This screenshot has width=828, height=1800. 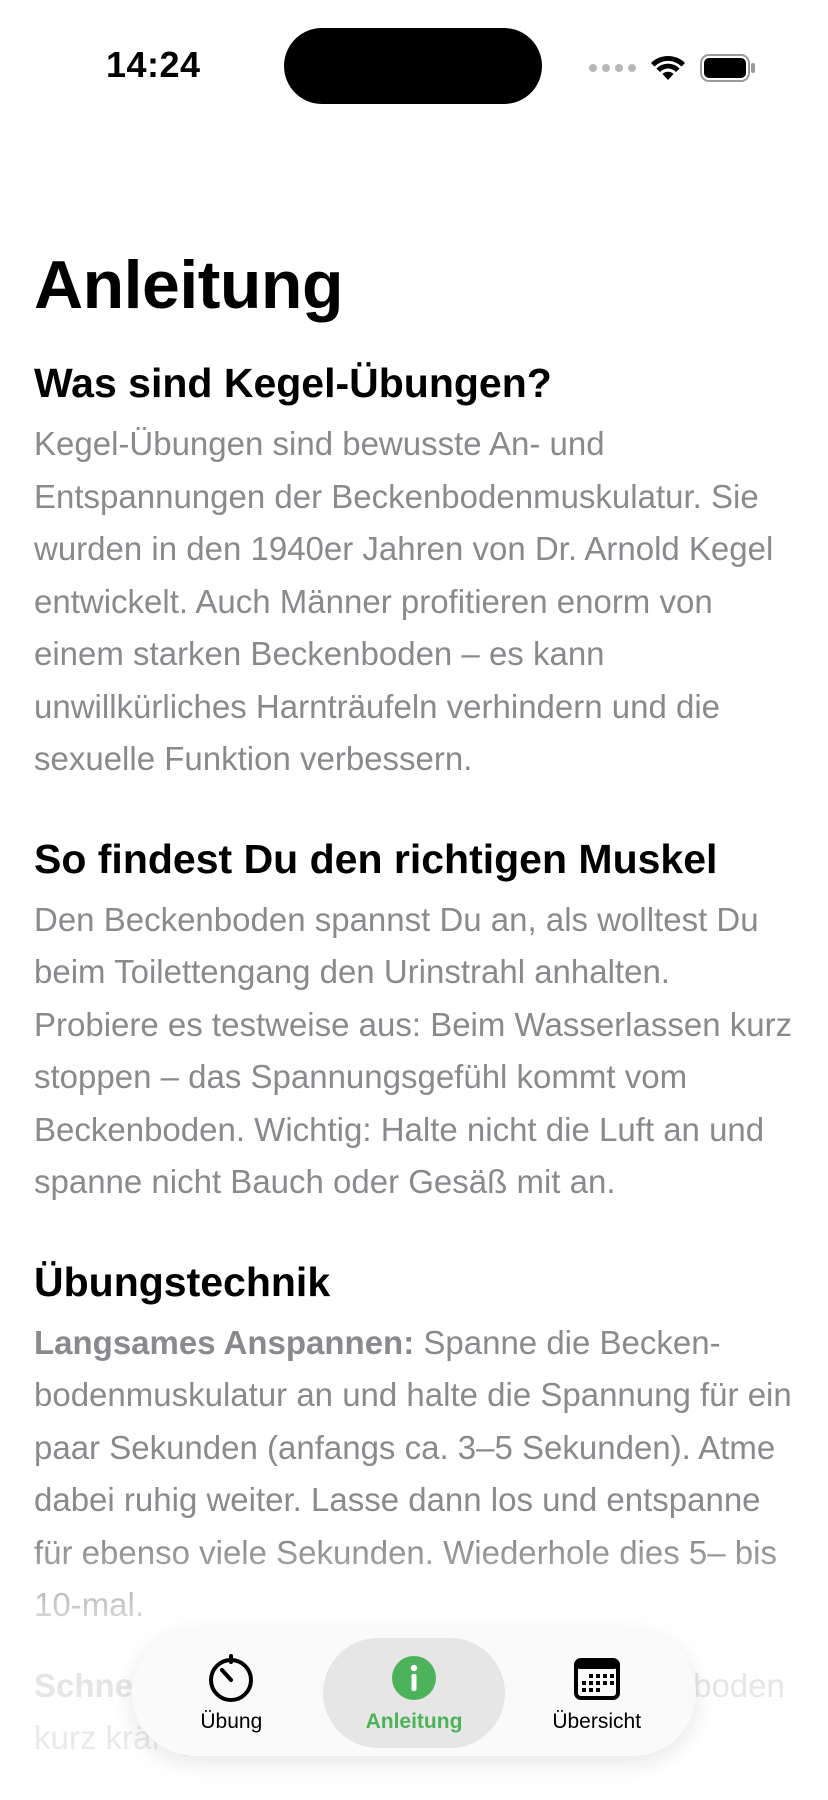 I want to click on technique-lead: Langsames Anspannen:, so click(x=224, y=1342).